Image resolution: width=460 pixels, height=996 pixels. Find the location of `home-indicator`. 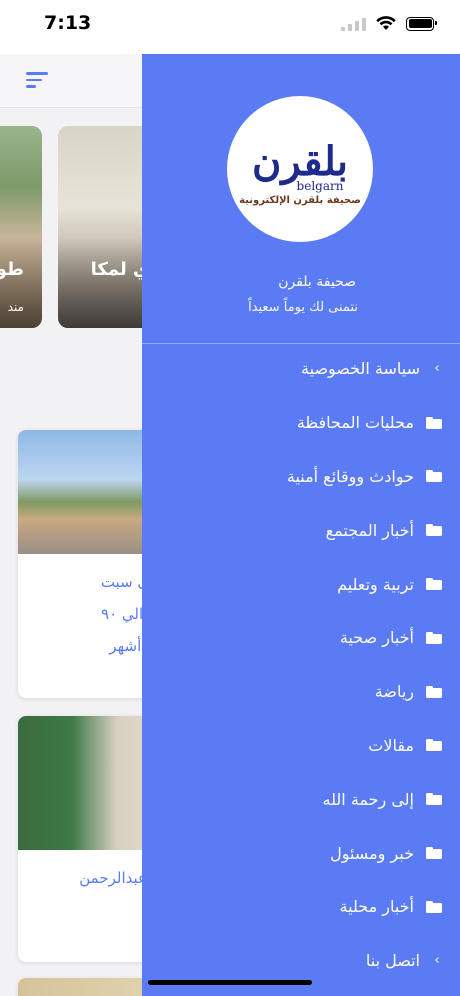

home-indicator is located at coordinates (230, 982).